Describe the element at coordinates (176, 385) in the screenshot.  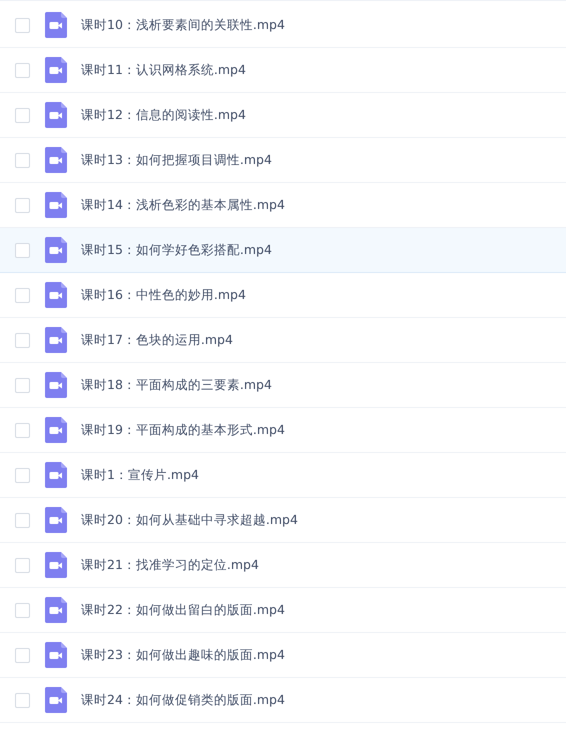
I see `file-name: 课时18：平面构成的三要素.mp4` at that location.